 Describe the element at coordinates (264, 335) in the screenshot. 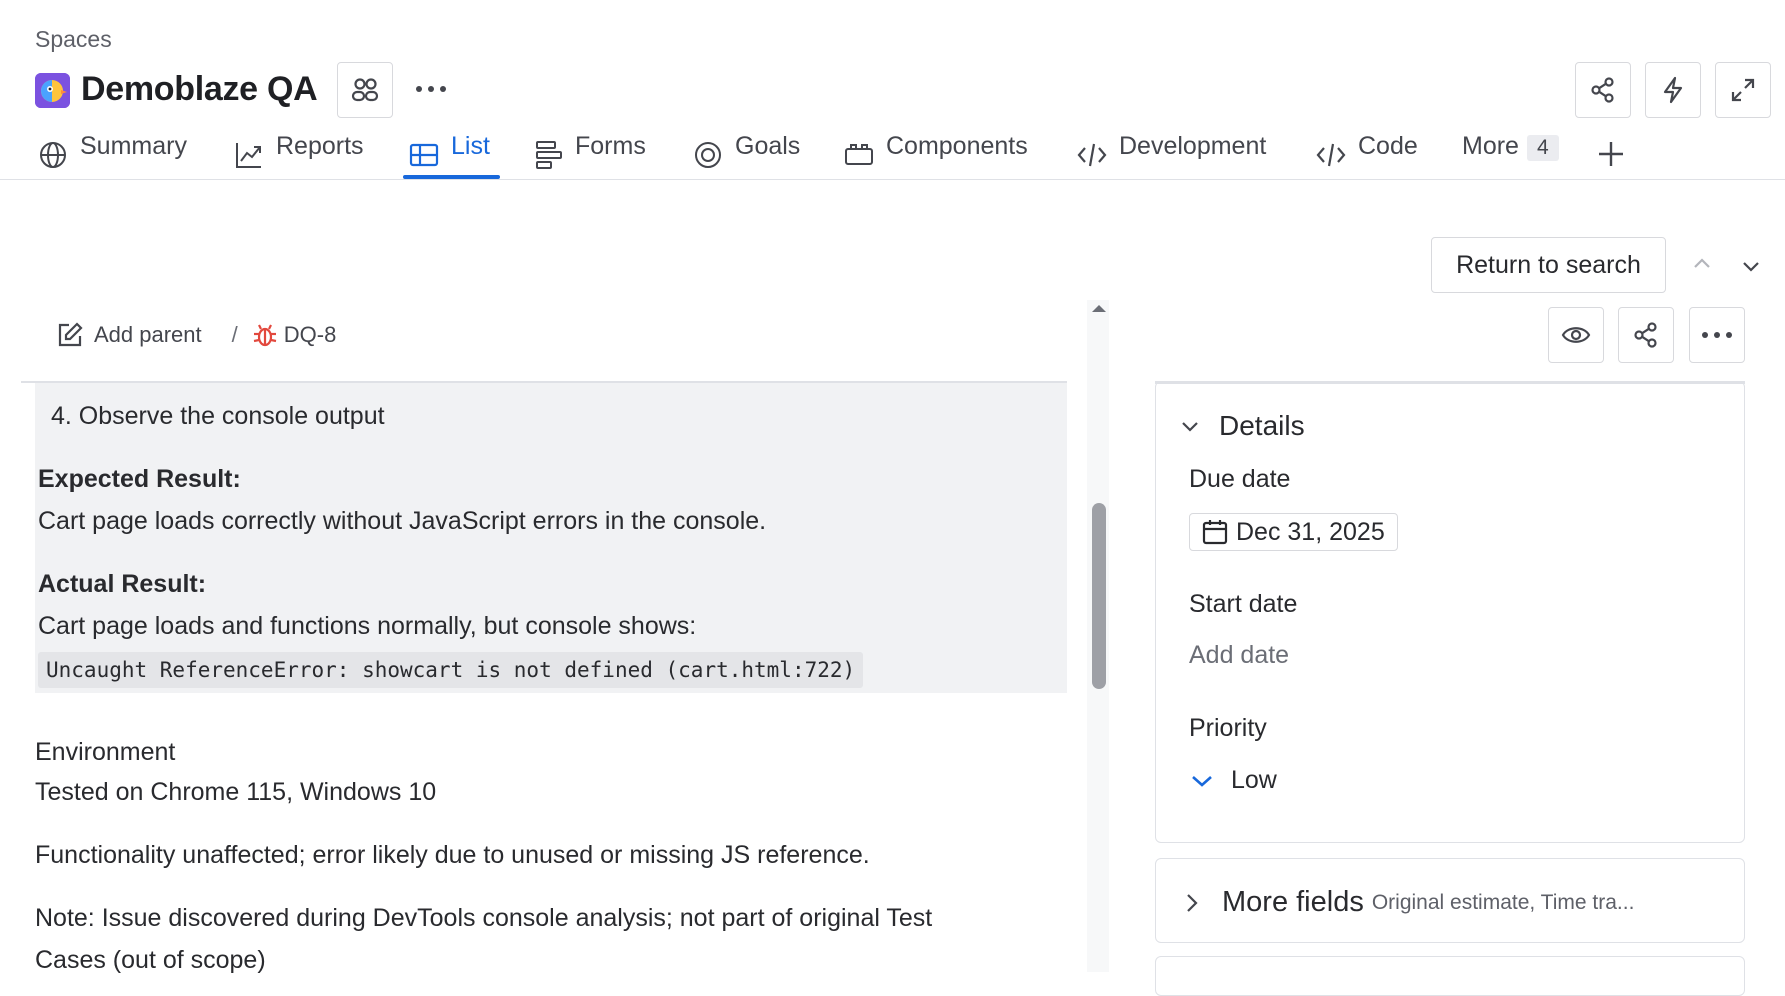

I see `bug-icon` at that location.